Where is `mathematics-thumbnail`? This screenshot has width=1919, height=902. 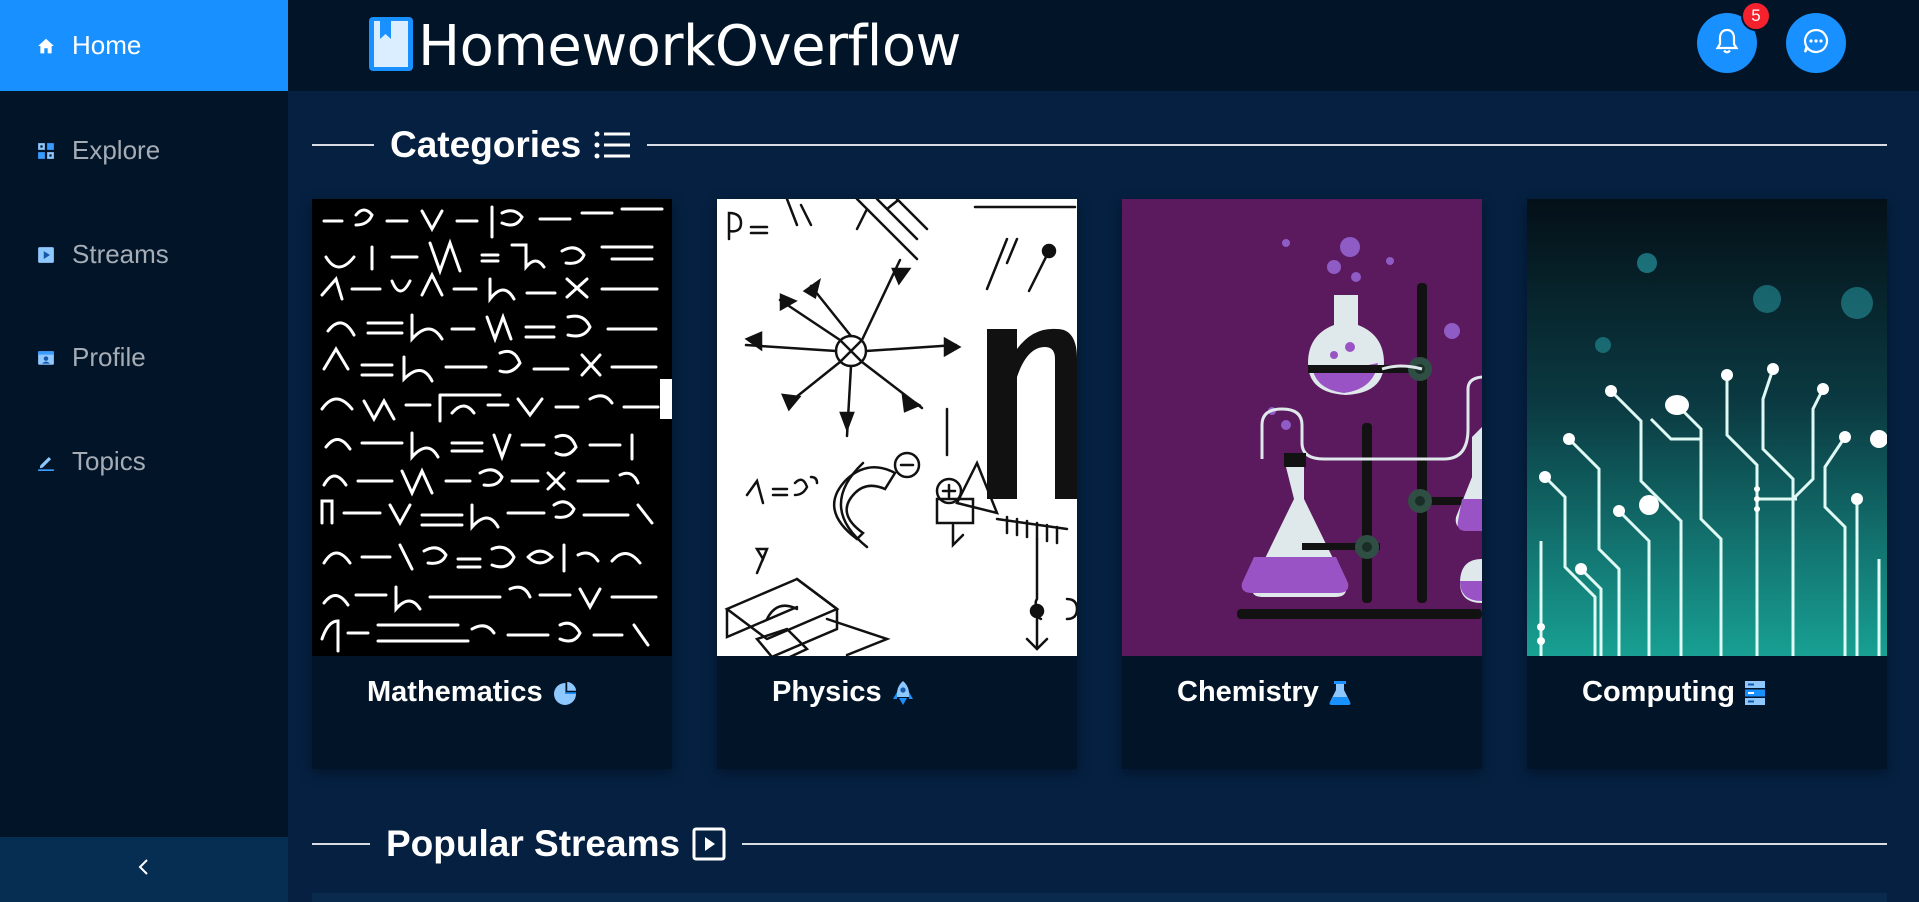 mathematics-thumbnail is located at coordinates (492, 427).